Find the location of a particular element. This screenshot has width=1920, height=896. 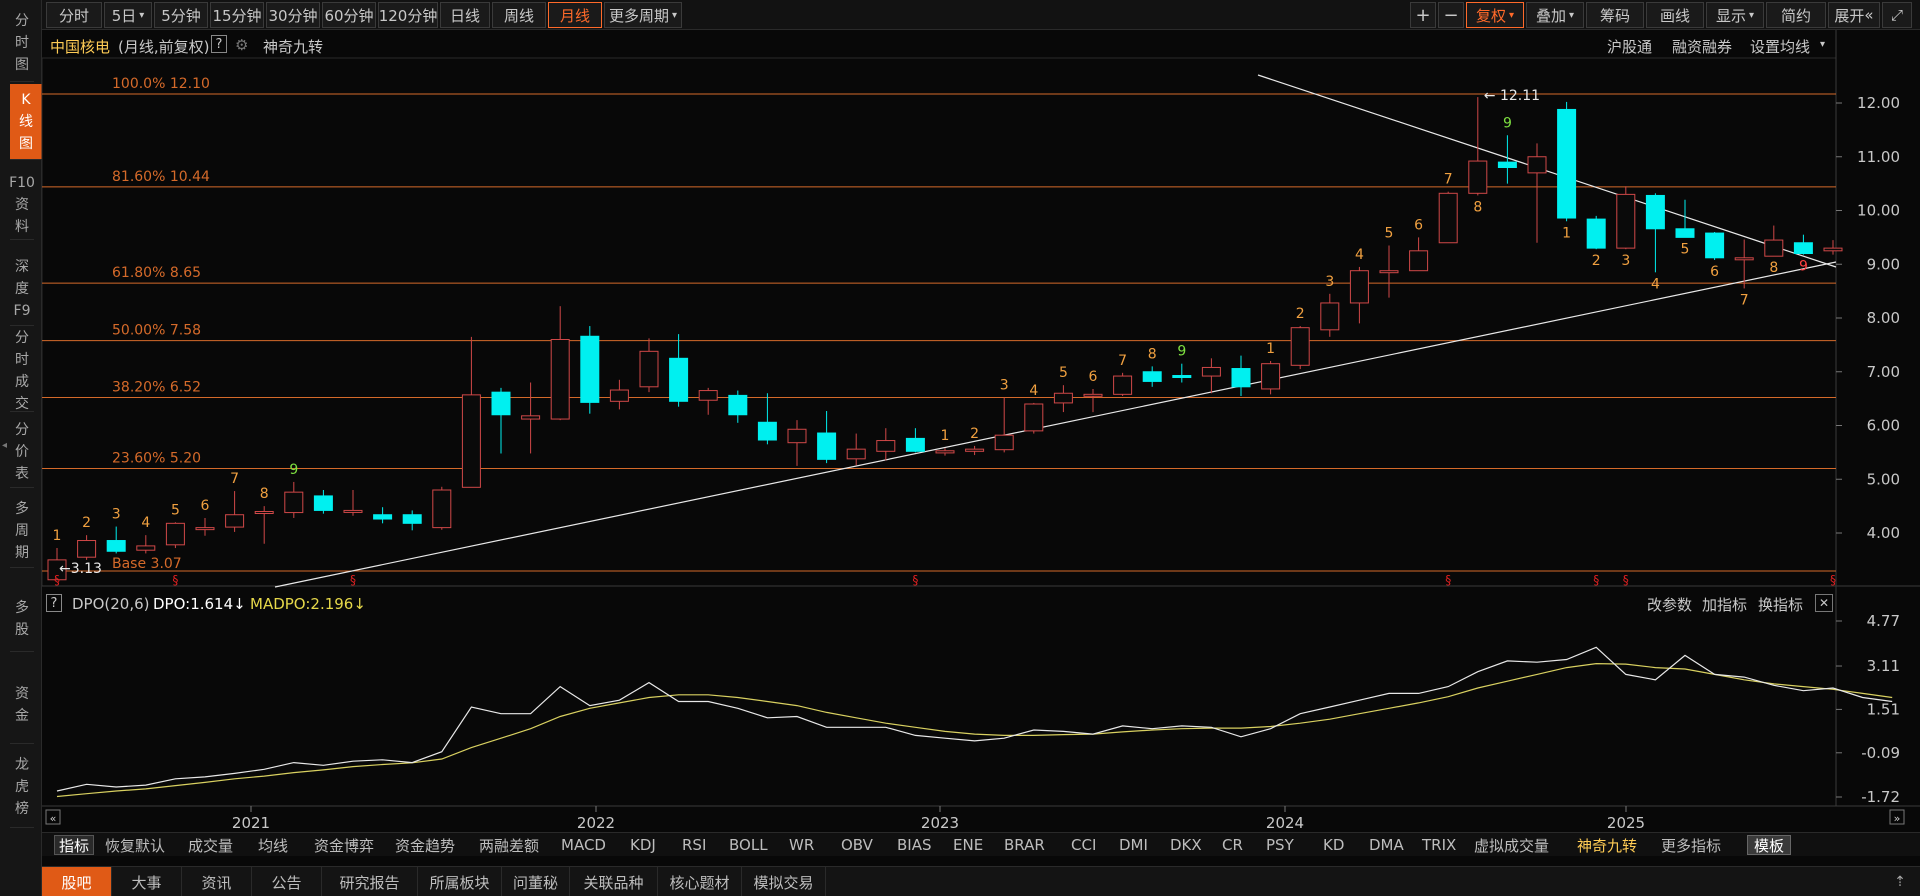

ytick-label: 8.00 is located at coordinates (1883, 318).